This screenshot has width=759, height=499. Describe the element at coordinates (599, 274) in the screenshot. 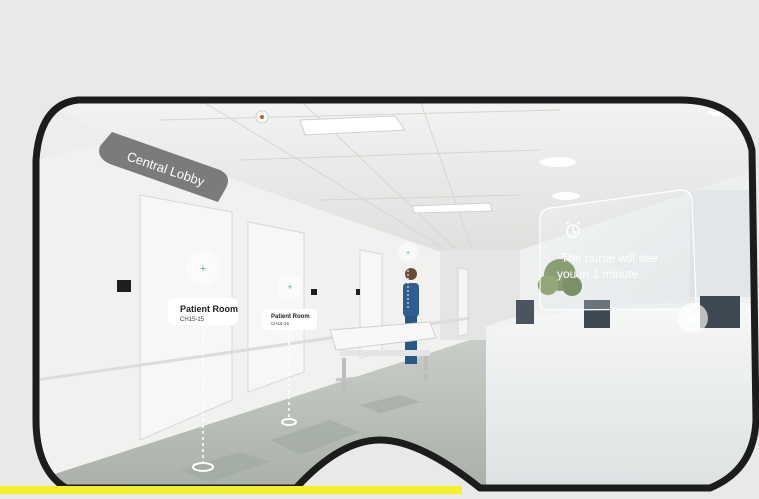

I see `notification-line-2: you in 1 minute.` at that location.